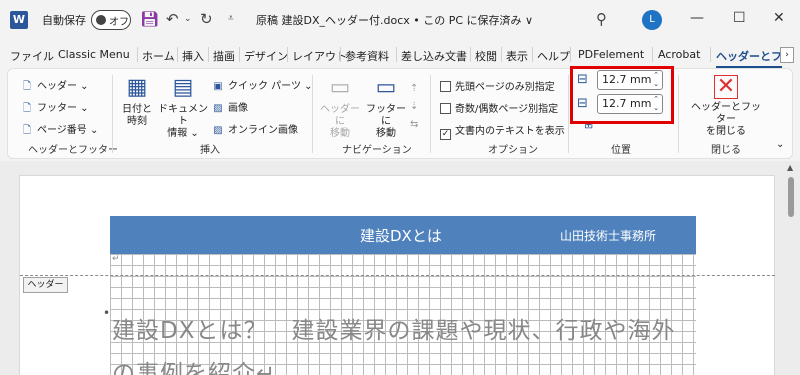 Image resolution: width=800 pixels, height=375 pixels. Describe the element at coordinates (445, 134) in the screenshot. I see `show-text-checkbox: ✓` at that location.